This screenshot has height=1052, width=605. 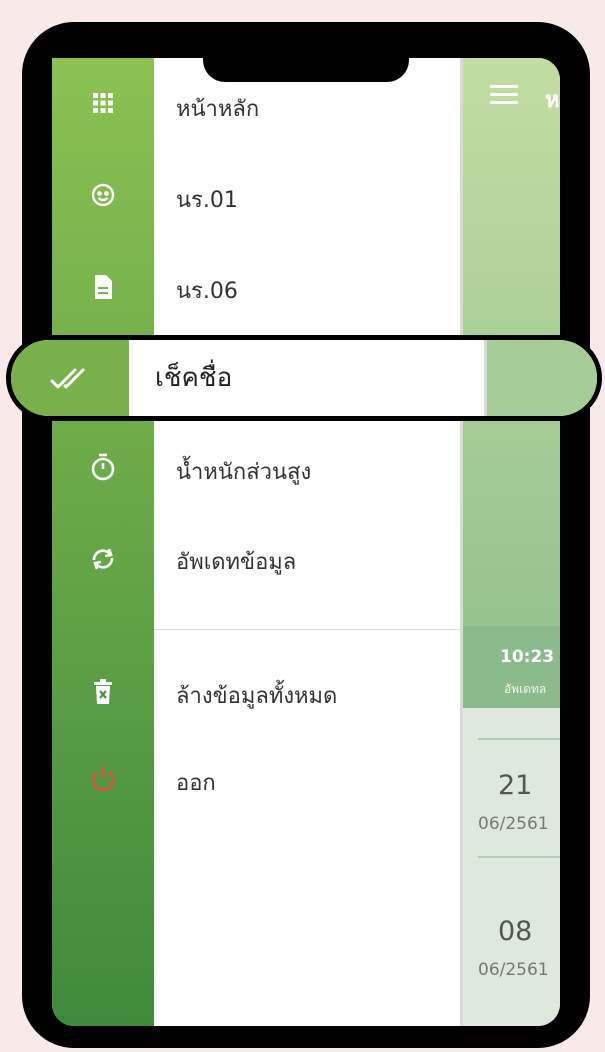 I want to click on update-label: อัพเดทล, so click(x=525, y=689).